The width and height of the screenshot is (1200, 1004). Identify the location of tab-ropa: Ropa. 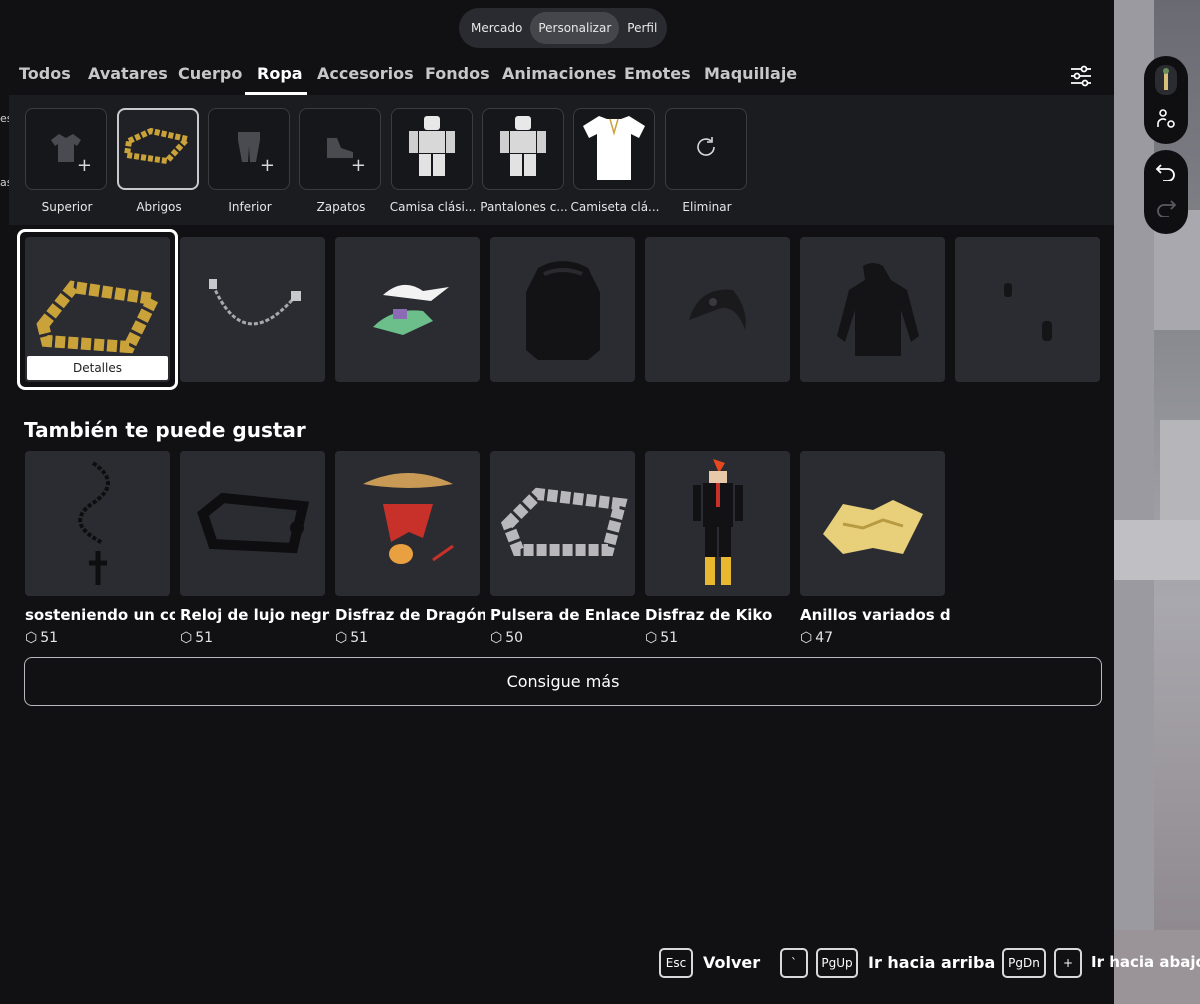
(280, 73).